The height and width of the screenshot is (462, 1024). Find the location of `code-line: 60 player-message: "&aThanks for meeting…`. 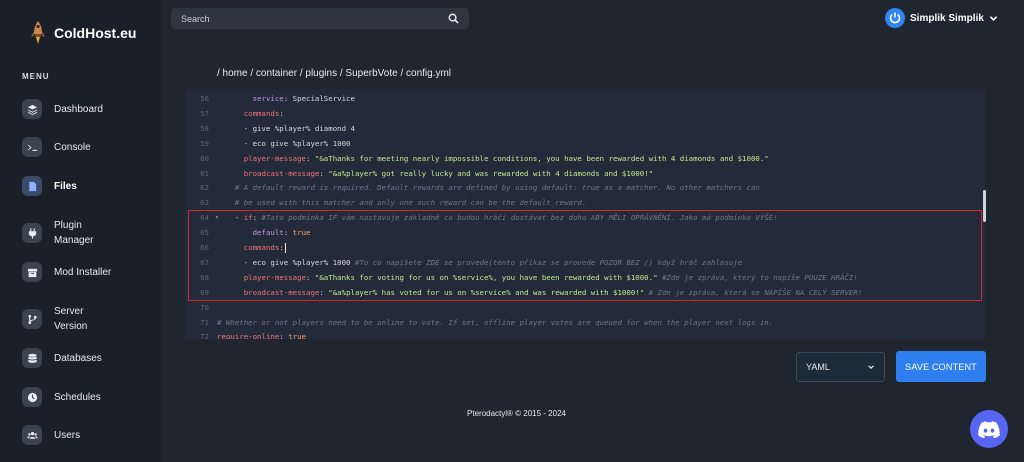

code-line: 60 player-message: "&aThanks for meeting… is located at coordinates (585, 158).